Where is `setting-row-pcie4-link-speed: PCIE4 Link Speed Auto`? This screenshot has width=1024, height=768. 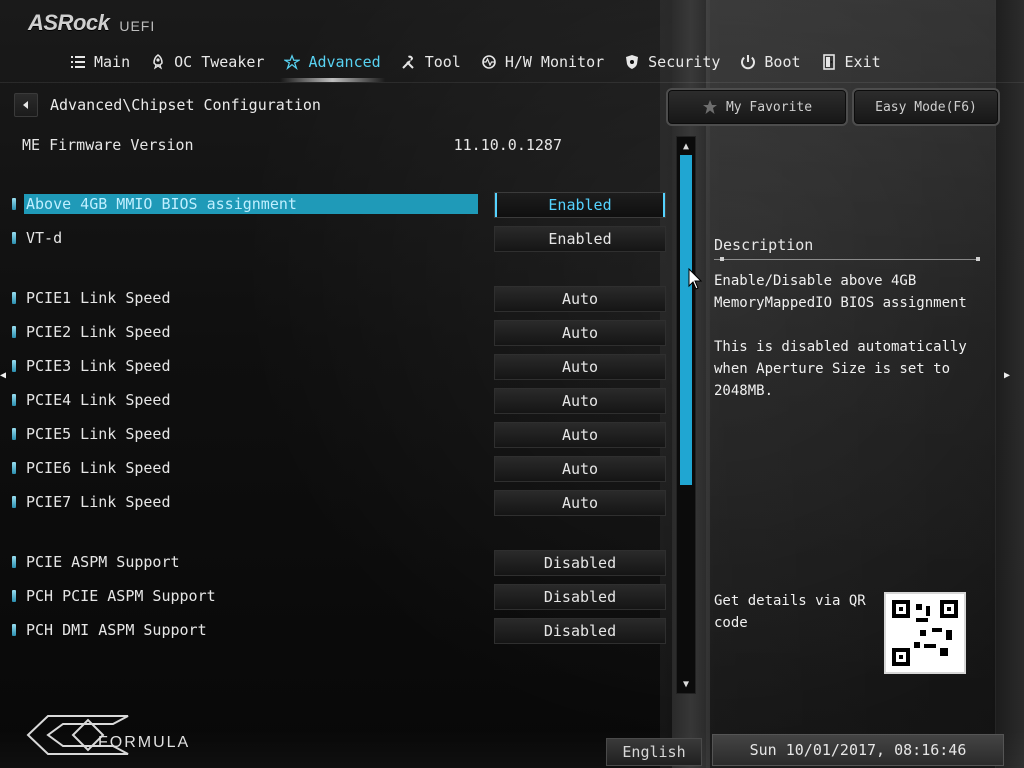 setting-row-pcie4-link-speed: PCIE4 Link Speed Auto is located at coordinates (340, 400).